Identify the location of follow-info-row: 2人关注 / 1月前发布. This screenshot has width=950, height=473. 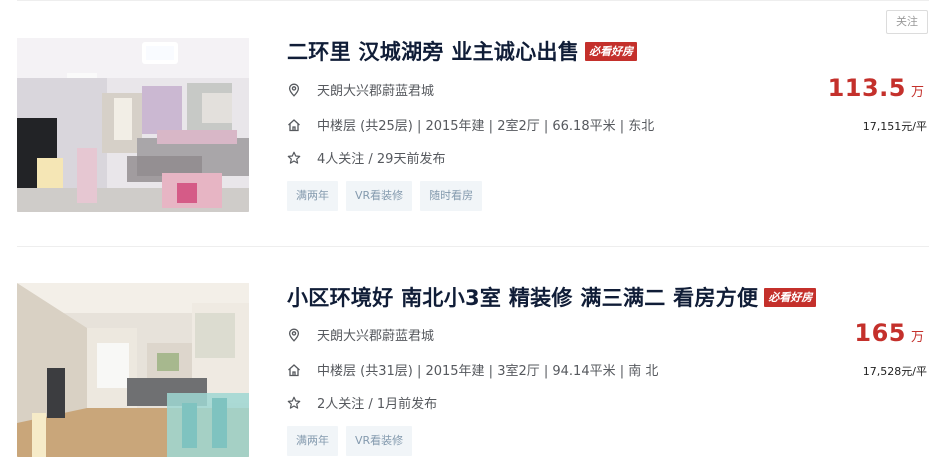
(362, 402).